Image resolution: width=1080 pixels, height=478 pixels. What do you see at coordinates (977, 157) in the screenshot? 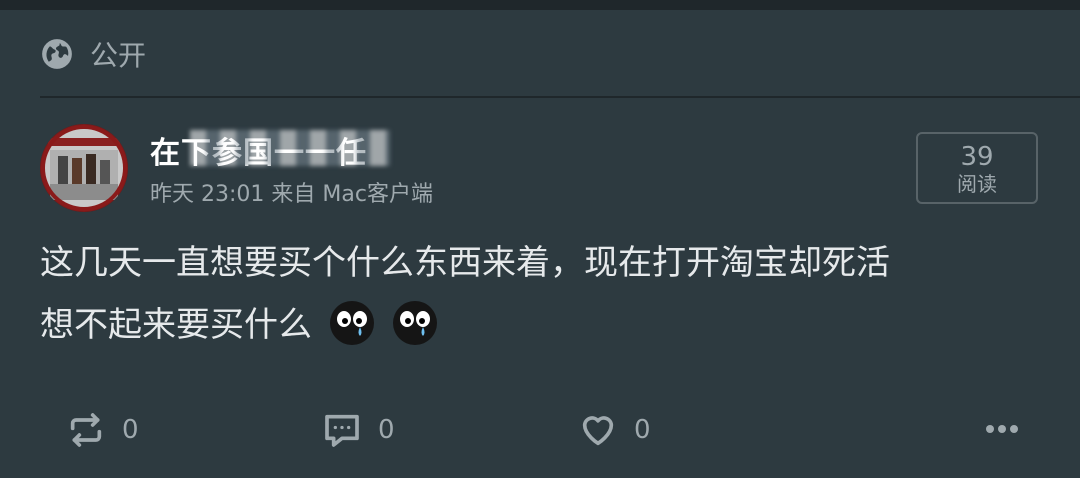
I see `read-count: 39` at bounding box center [977, 157].